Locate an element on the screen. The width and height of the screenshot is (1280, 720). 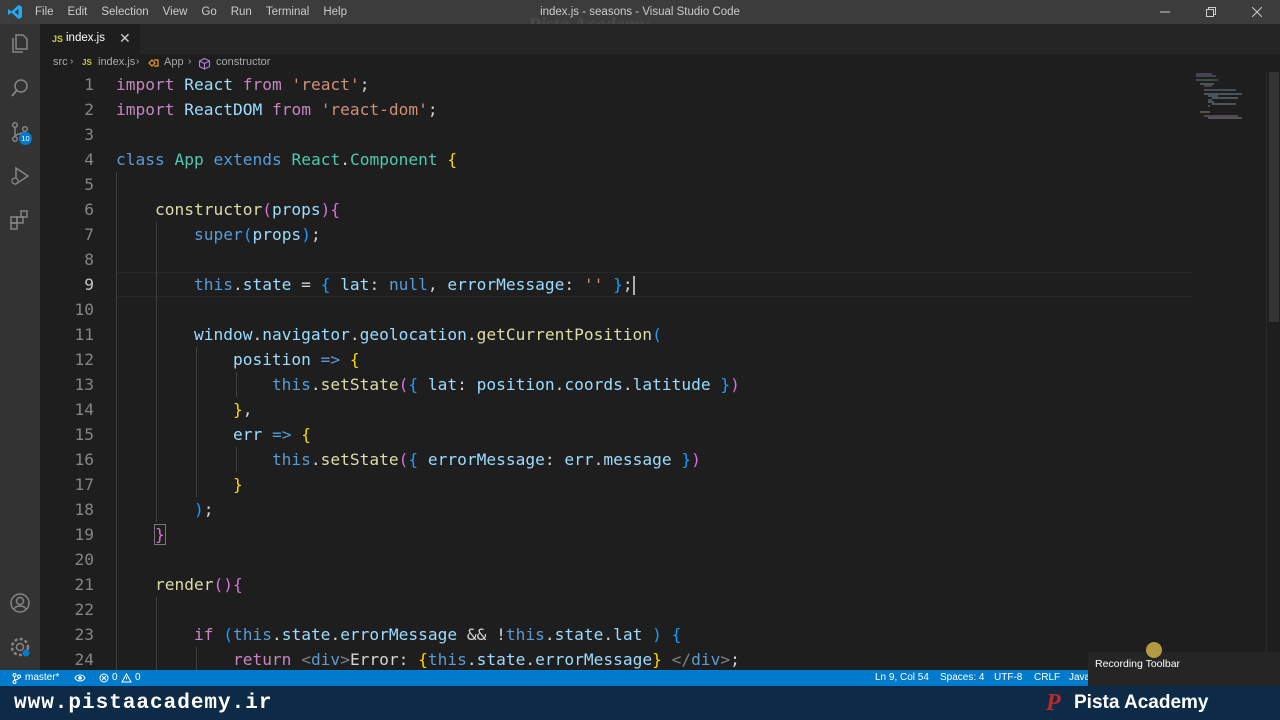
line-ending: CRLF is located at coordinates (1047, 677).